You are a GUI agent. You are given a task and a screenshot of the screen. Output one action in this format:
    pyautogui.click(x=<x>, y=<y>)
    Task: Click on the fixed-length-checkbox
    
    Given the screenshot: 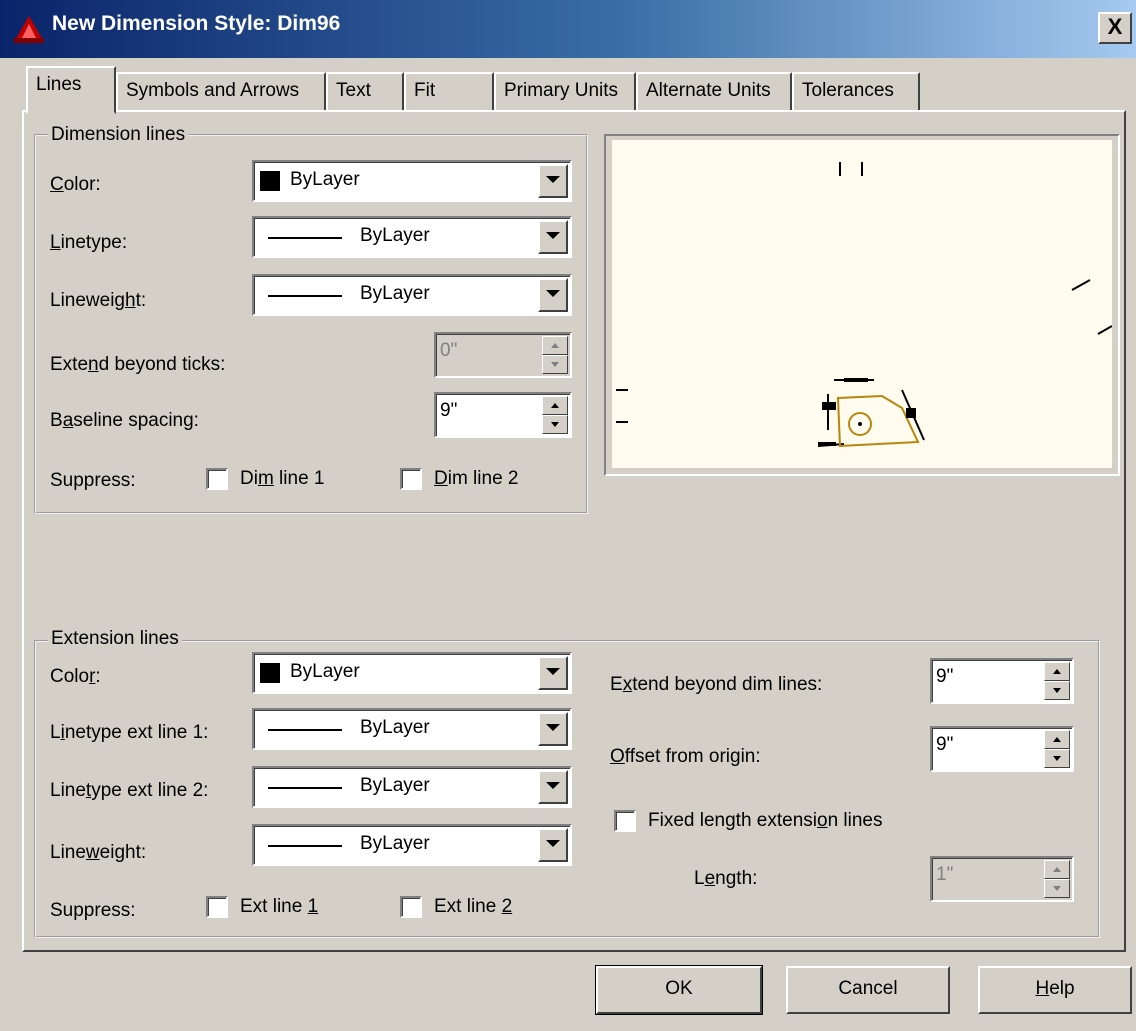 What is the action you would take?
    pyautogui.click(x=625, y=821)
    